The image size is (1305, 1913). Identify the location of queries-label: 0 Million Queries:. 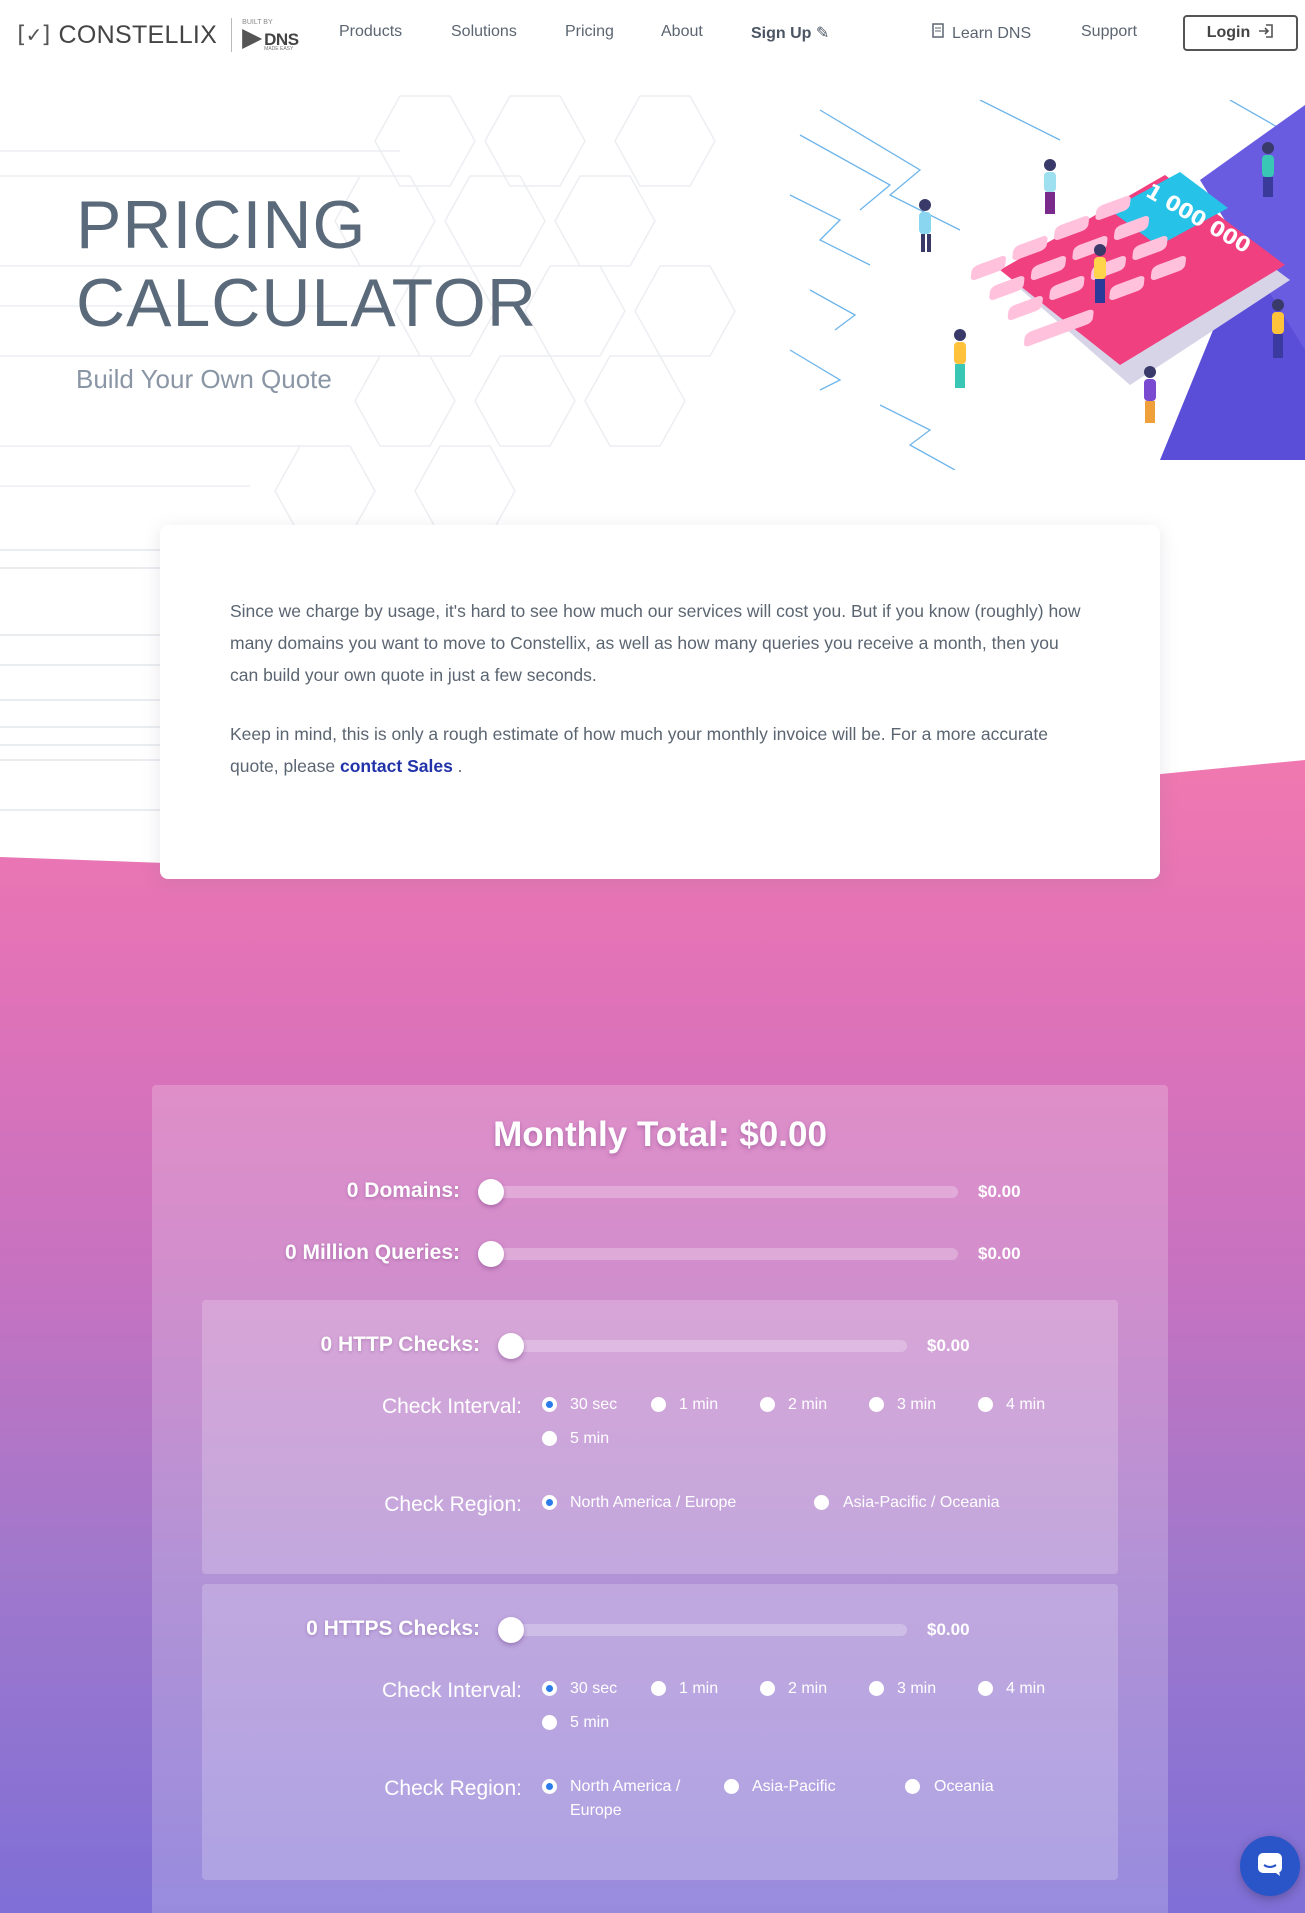
(372, 1252).